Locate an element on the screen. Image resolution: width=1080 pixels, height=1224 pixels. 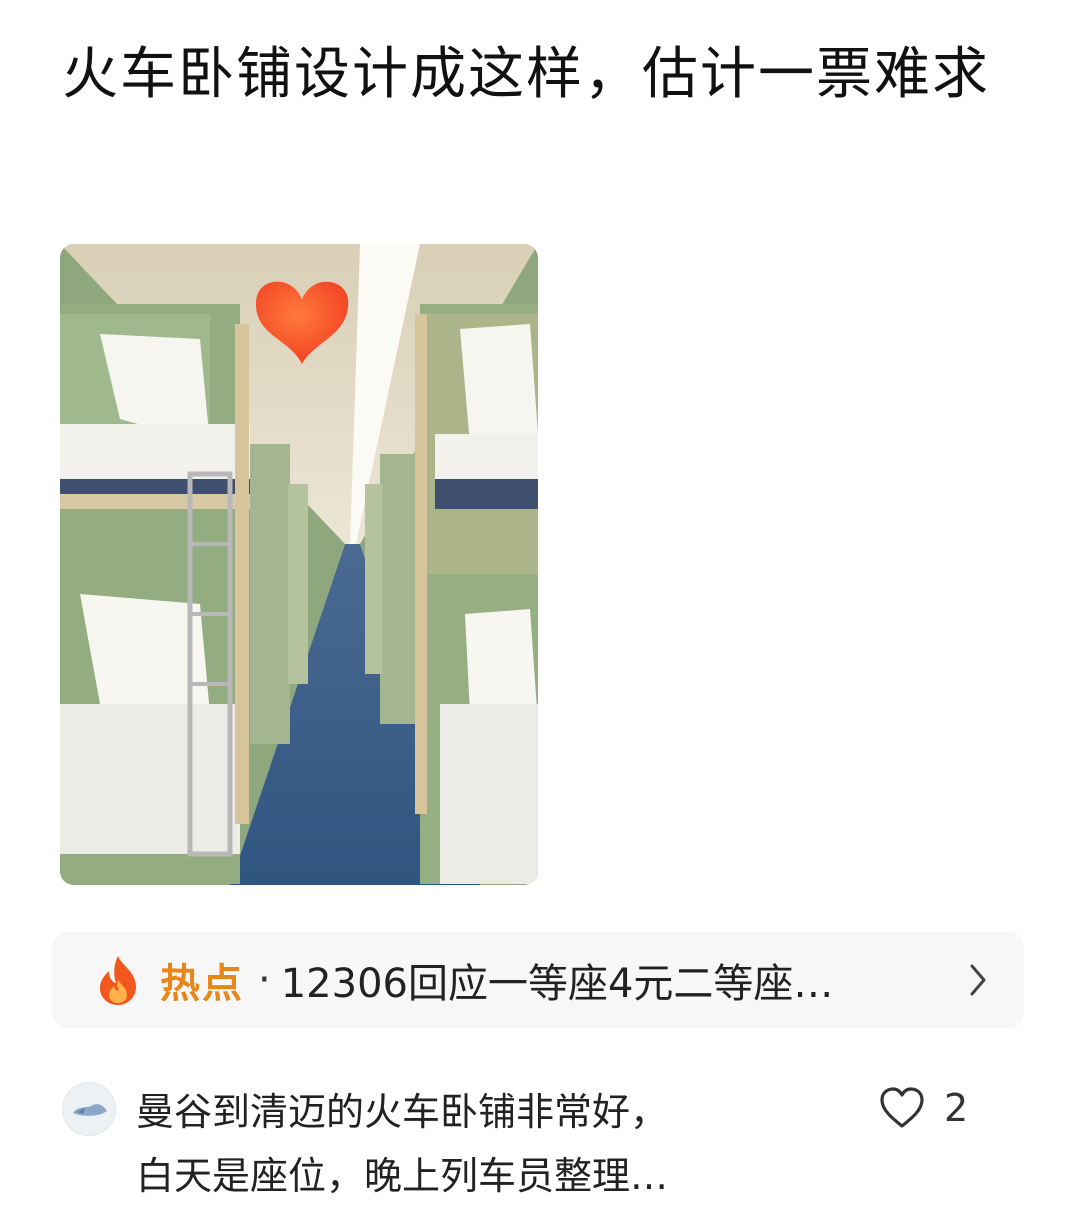
comment-line-1: 曼谷到清迈的火车卧铺非常好， is located at coordinates (402, 1112).